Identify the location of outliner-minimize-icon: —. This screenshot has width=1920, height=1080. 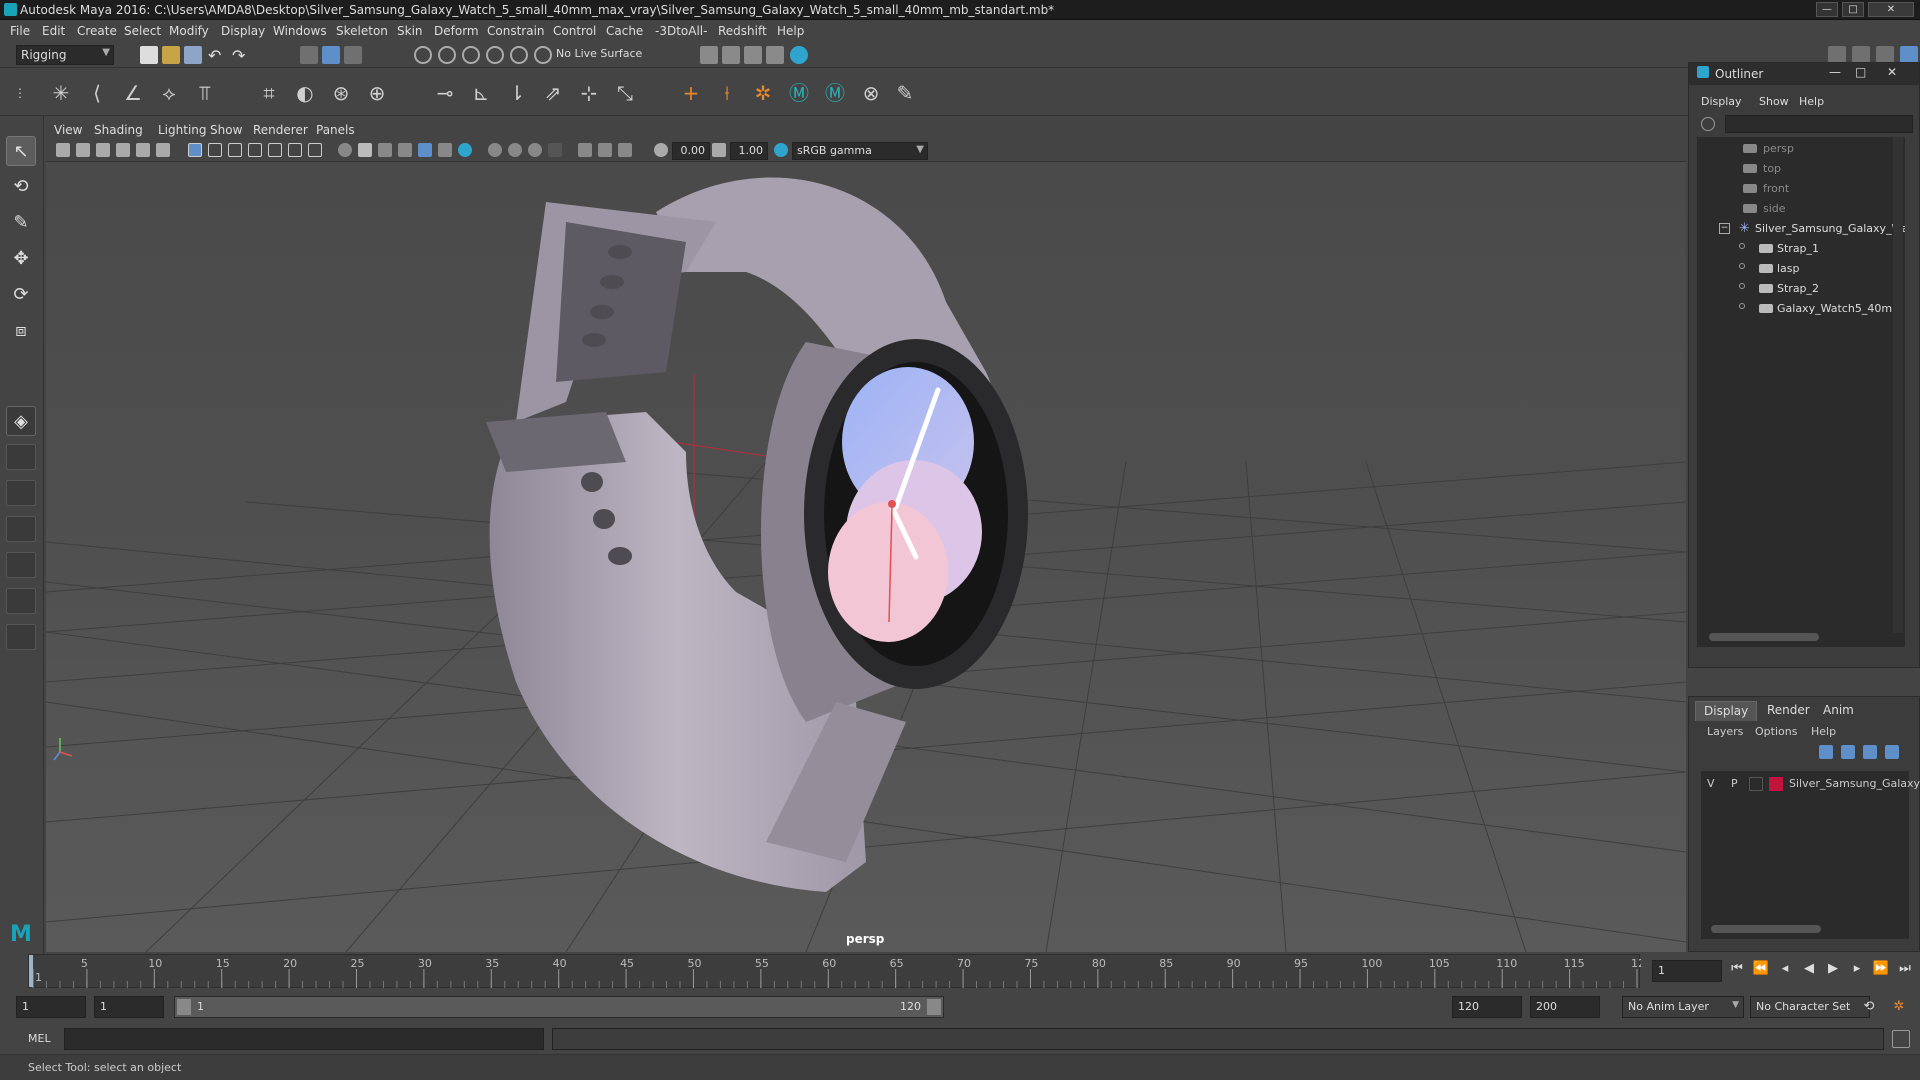
(1835, 72).